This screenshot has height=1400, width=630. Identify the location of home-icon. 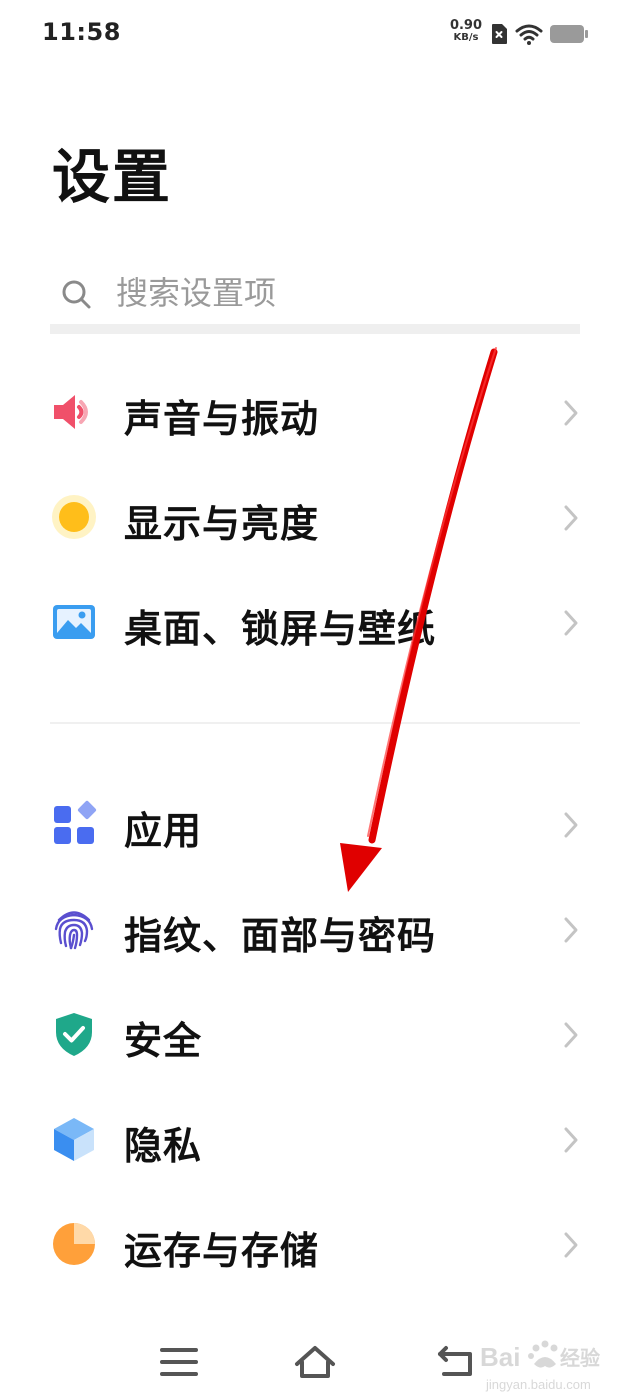
(315, 1362).